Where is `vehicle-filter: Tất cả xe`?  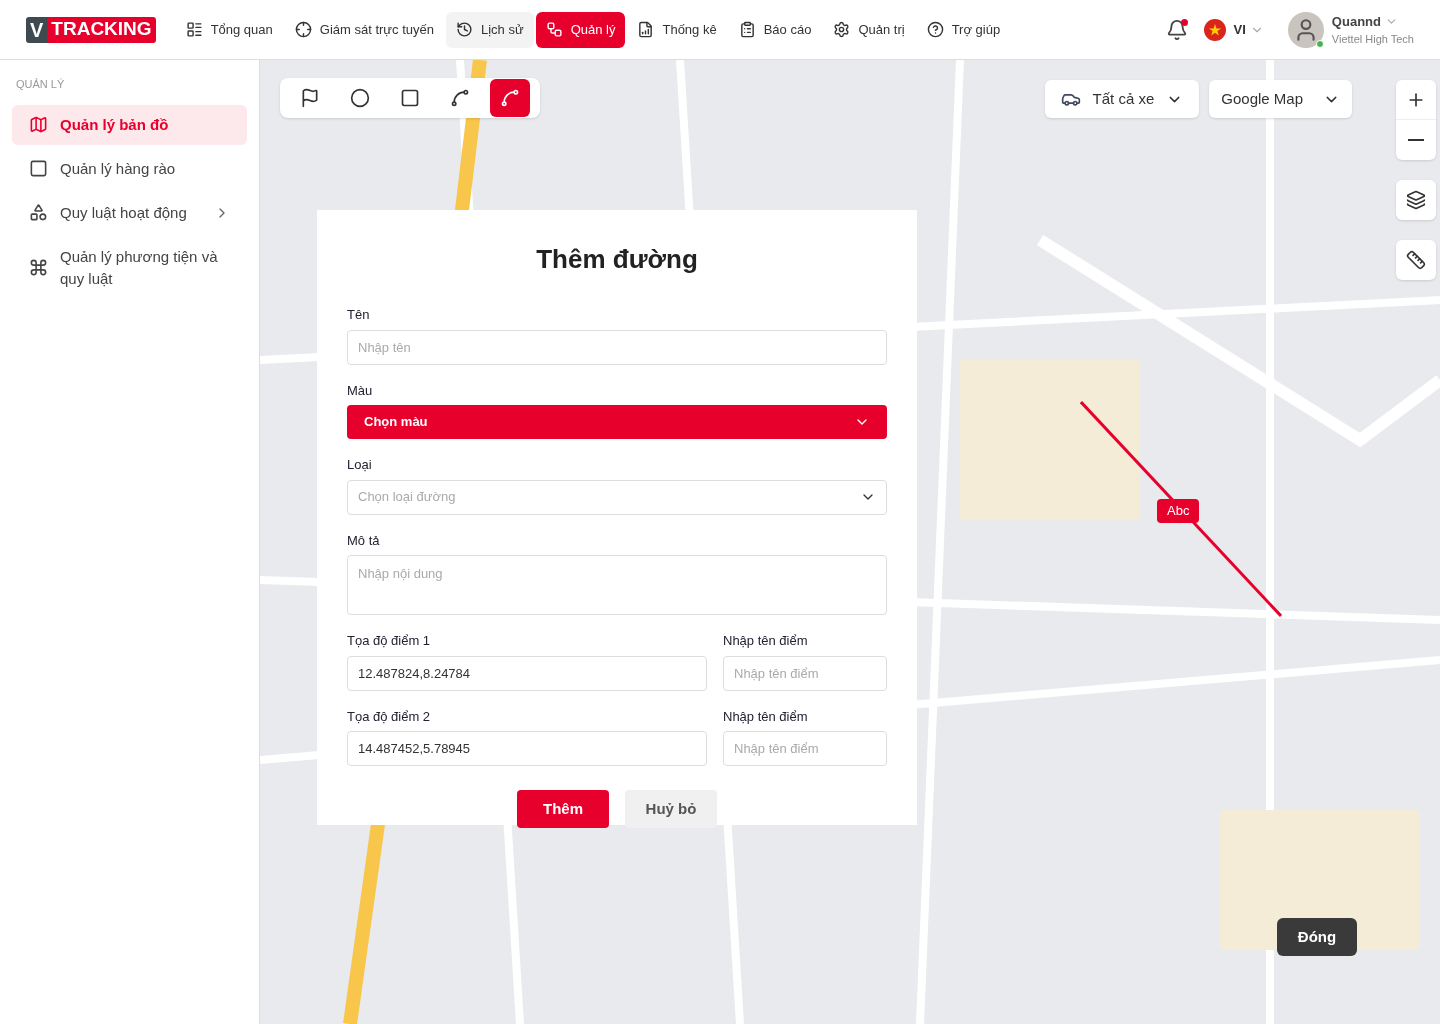
vehicle-filter: Tất cả xe is located at coordinates (1122, 99).